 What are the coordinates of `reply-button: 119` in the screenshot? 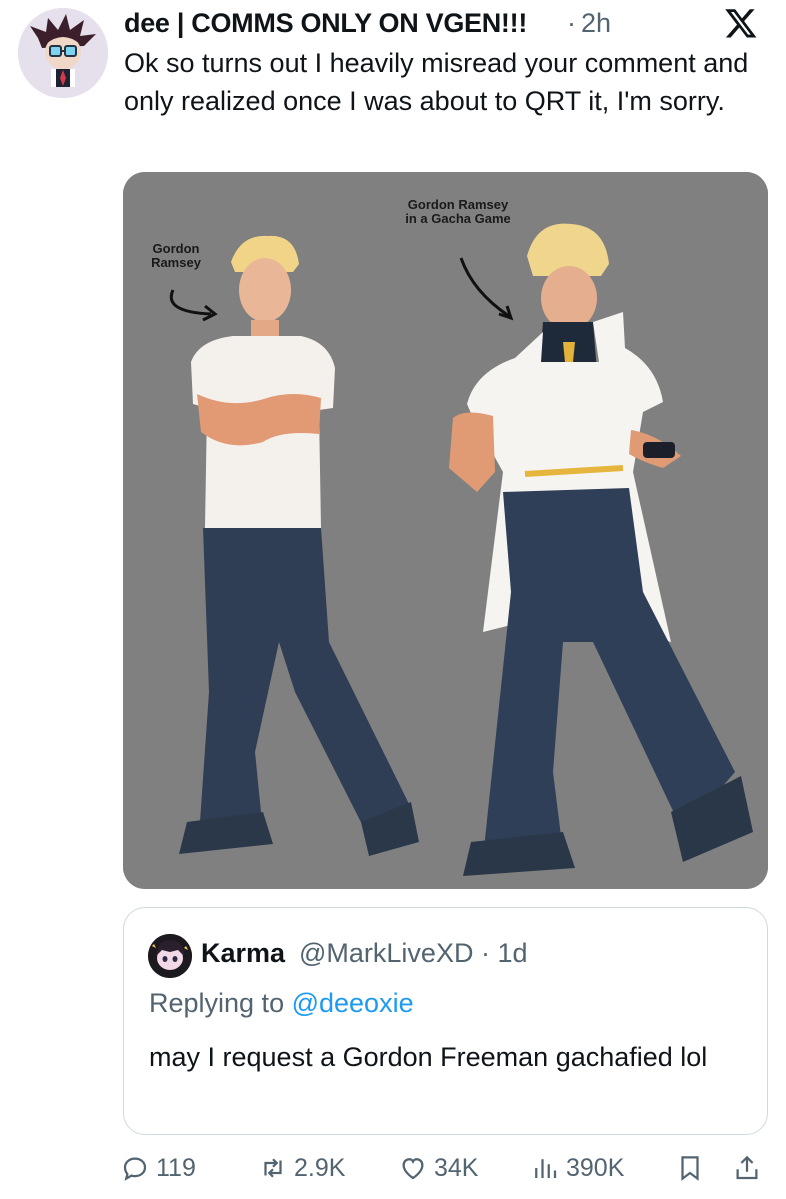 It's located at (158, 1168).